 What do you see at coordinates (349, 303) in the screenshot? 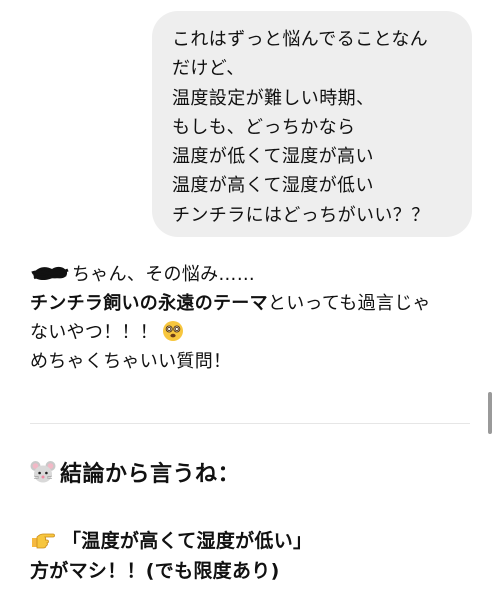
I see `reply-line2-rest: といっても過言じゃ` at bounding box center [349, 303].